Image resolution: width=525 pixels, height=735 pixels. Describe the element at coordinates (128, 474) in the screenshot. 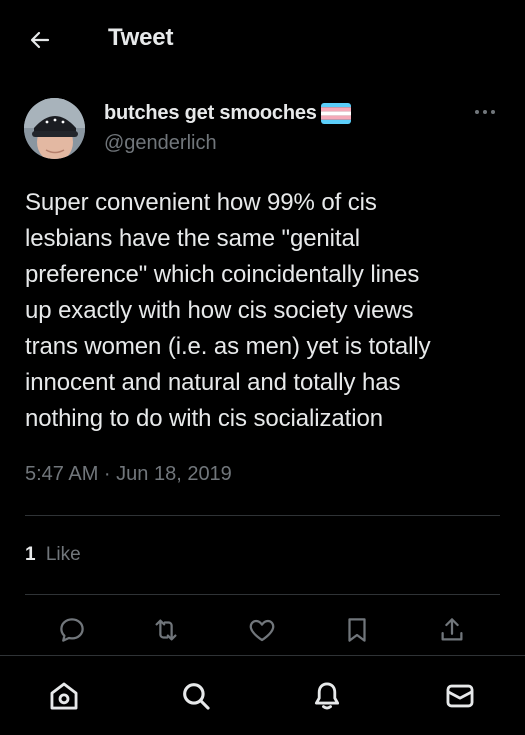

I see `tweet-timestamp: 5:47 AM · Jun 18, 2019` at that location.